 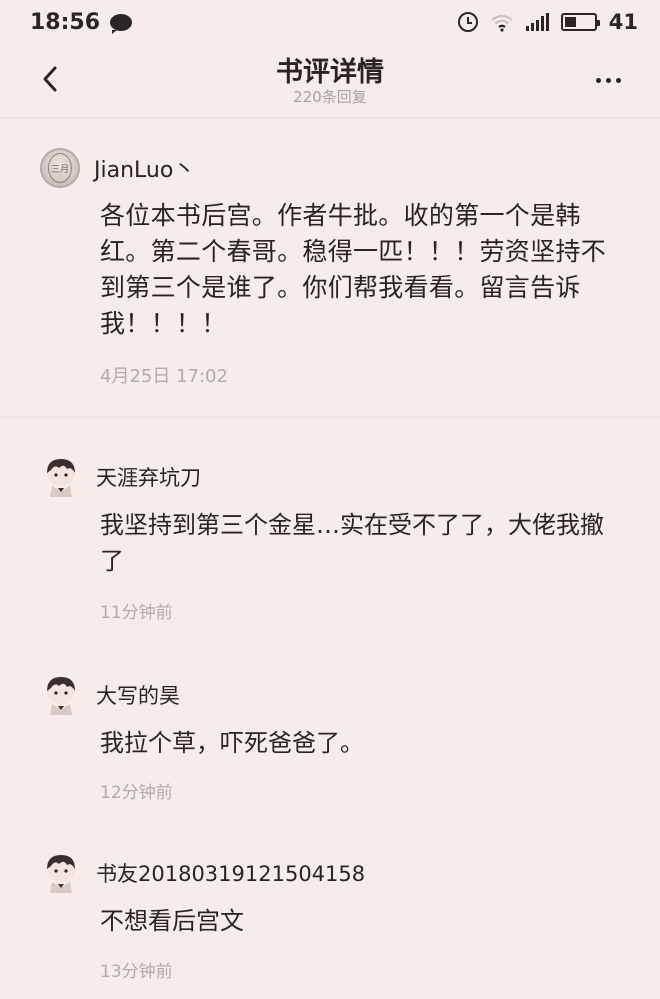 What do you see at coordinates (121, 23) in the screenshot?
I see `chat-bubble-icon` at bounding box center [121, 23].